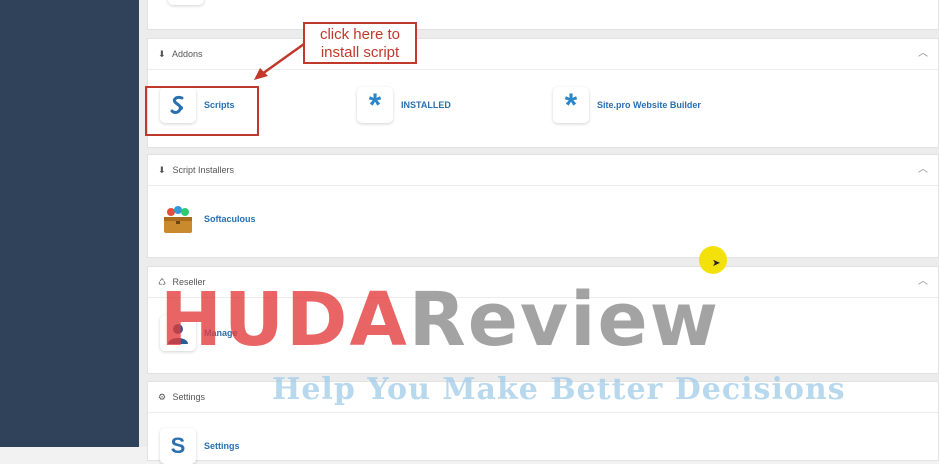  Describe the element at coordinates (178, 446) in the screenshot. I see `settings-logo-icon: S` at that location.